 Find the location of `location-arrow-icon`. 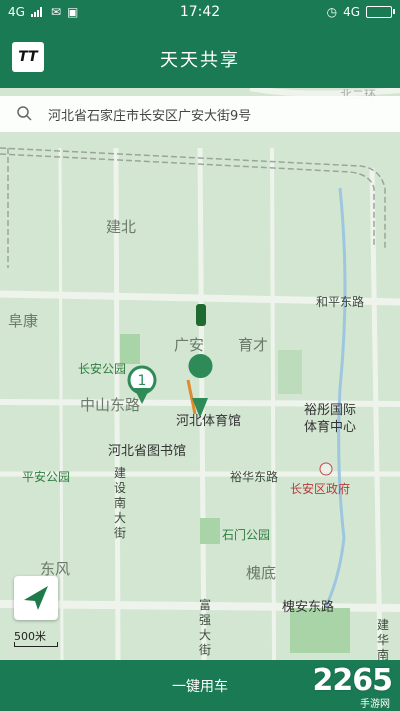

location-arrow-icon is located at coordinates (36, 598).